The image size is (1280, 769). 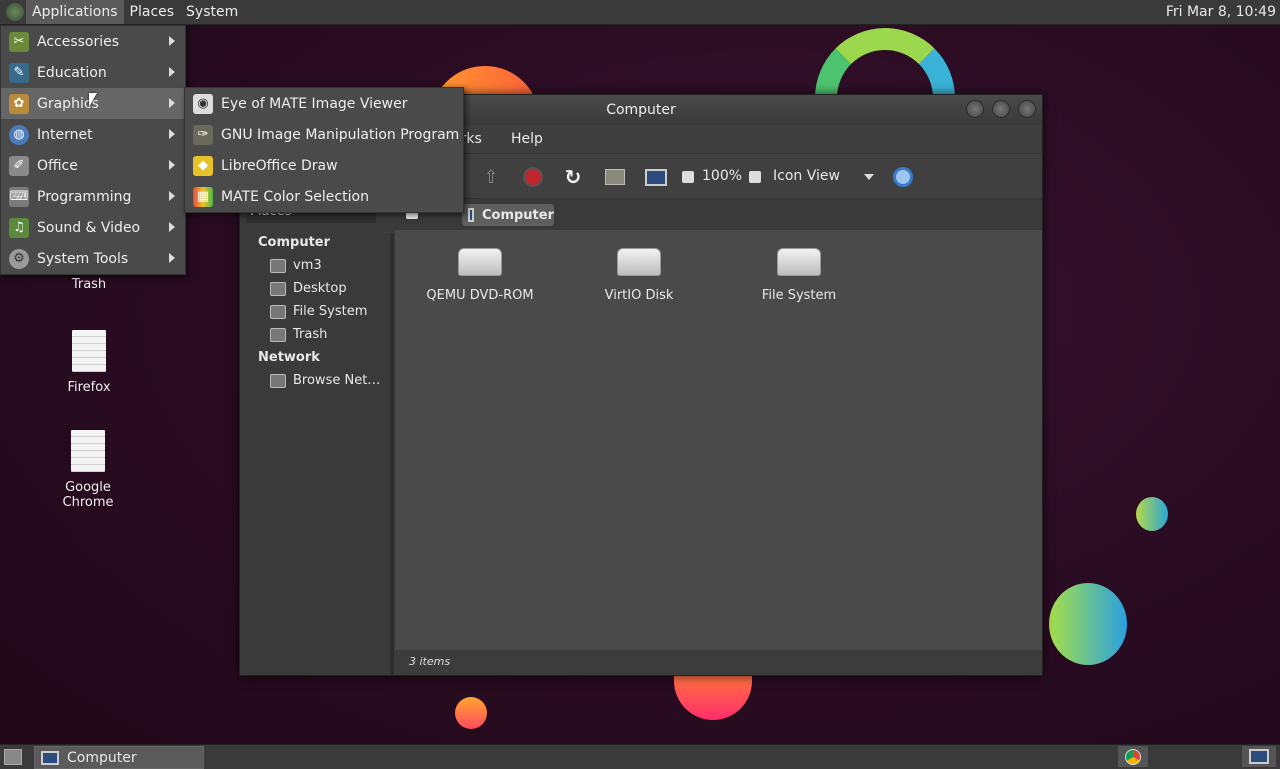 What do you see at coordinates (1027, 109) in the screenshot?
I see `close-button` at bounding box center [1027, 109].